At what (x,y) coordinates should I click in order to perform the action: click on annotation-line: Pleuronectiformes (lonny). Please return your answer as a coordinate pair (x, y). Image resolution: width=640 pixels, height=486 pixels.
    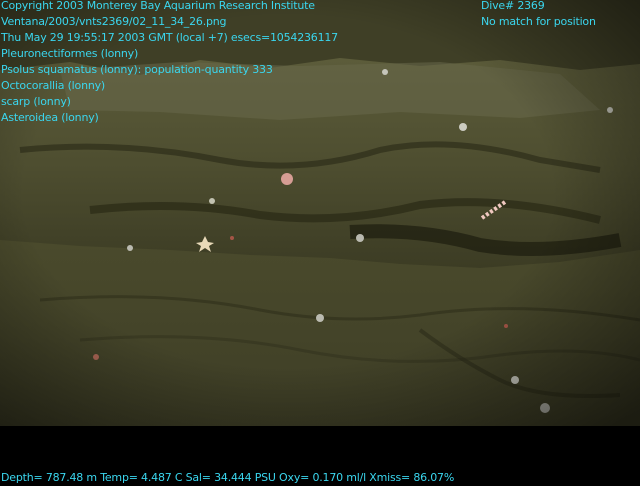
    Looking at the image, I should click on (70, 53).